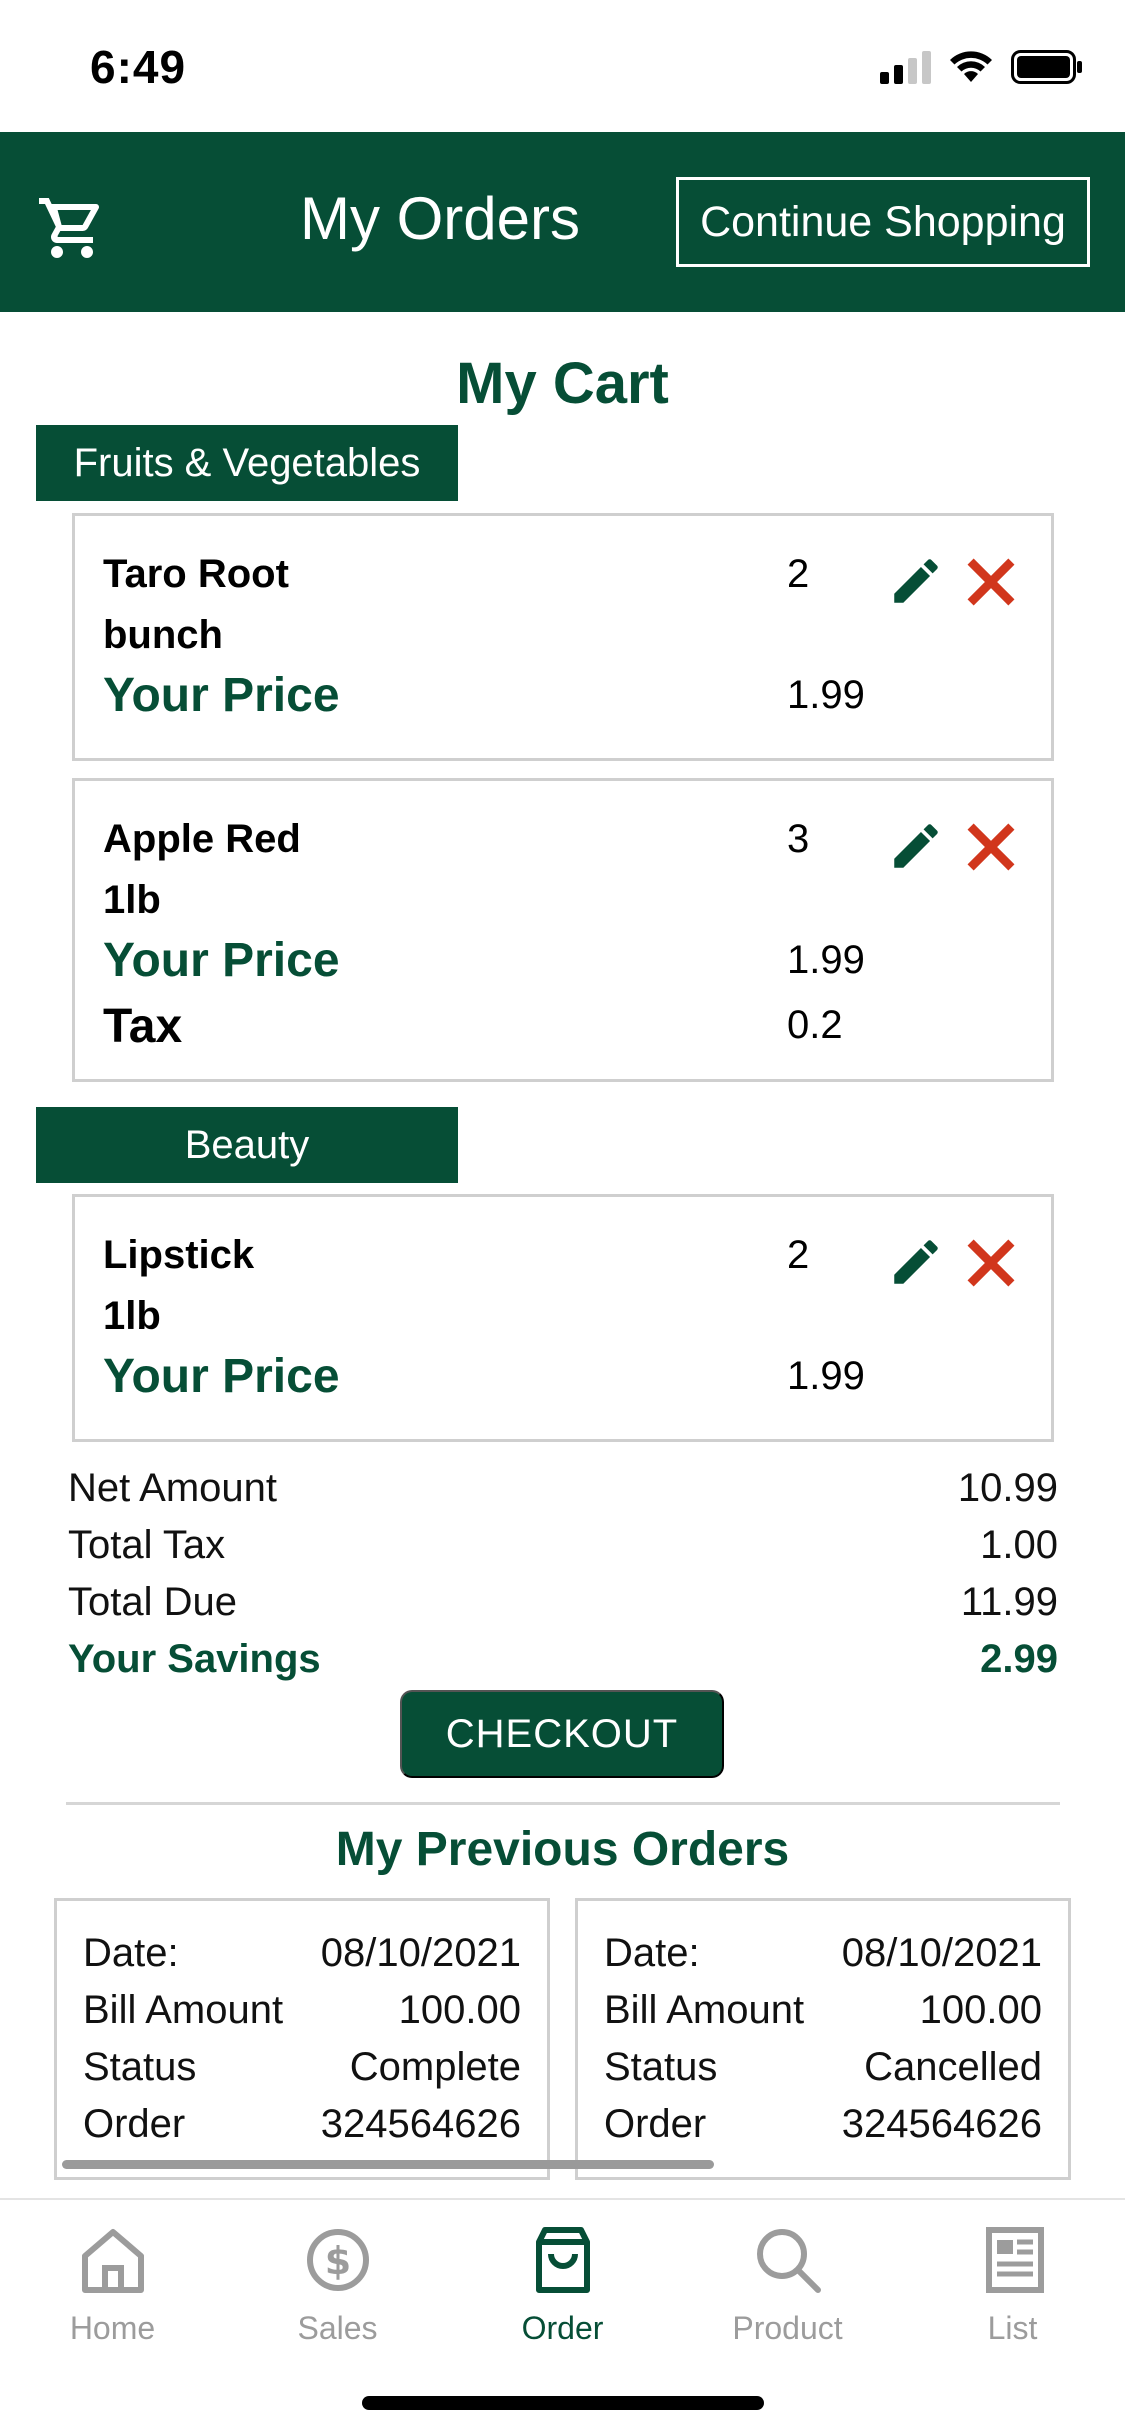  What do you see at coordinates (112, 2328) in the screenshot?
I see `tab-label: Home` at bounding box center [112, 2328].